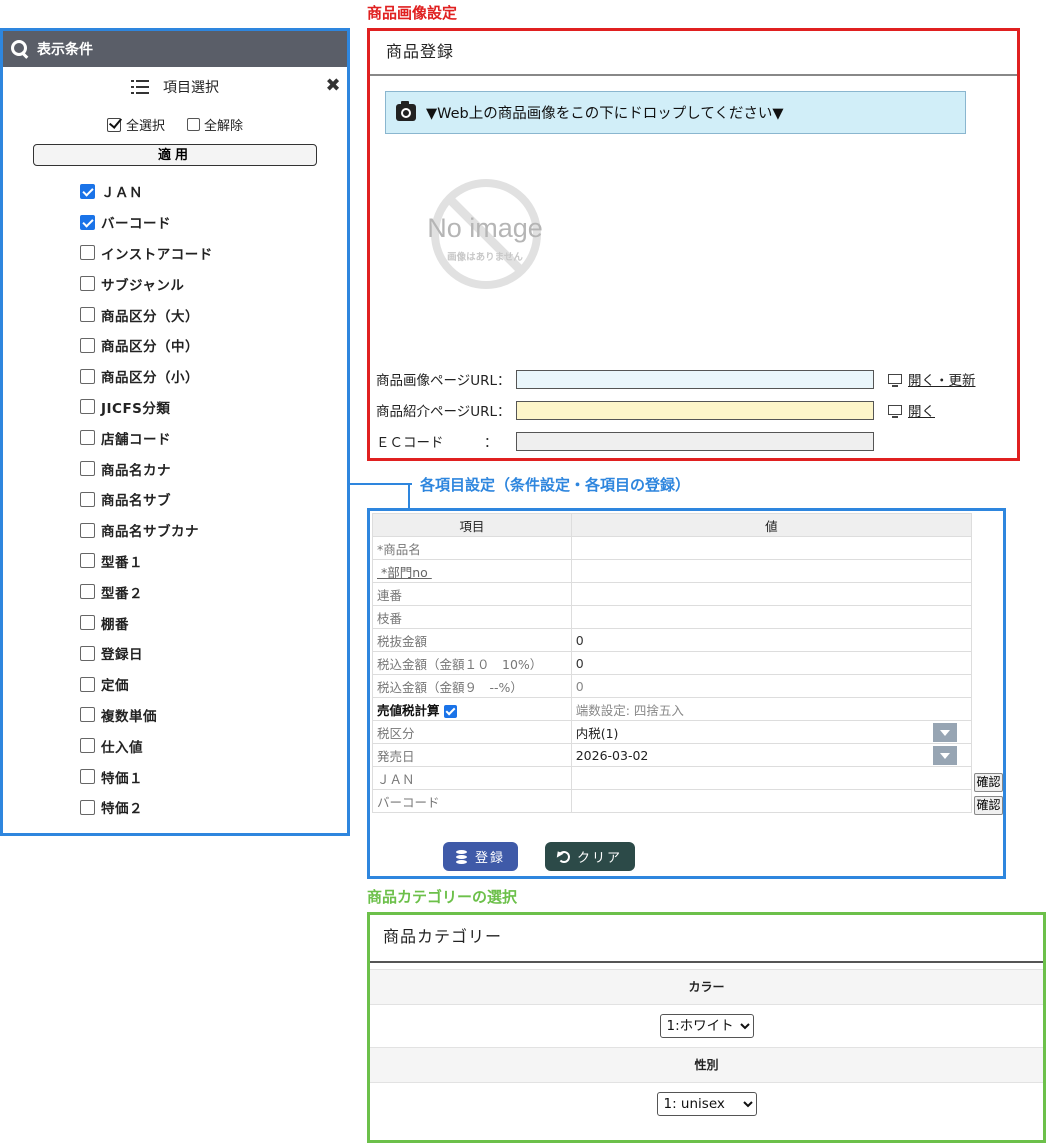  I want to click on product-name-value, so click(771, 548).